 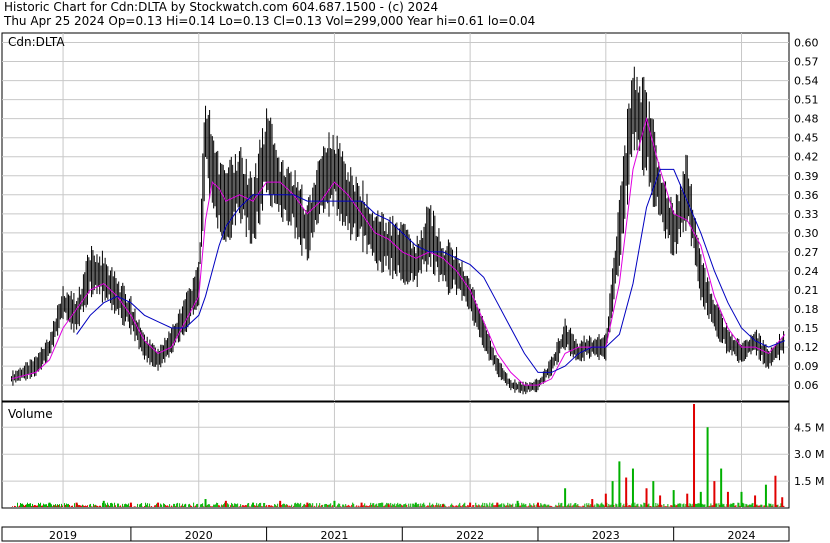 What do you see at coordinates (606, 535) in the screenshot?
I see `year-tick-label: 2023` at bounding box center [606, 535].